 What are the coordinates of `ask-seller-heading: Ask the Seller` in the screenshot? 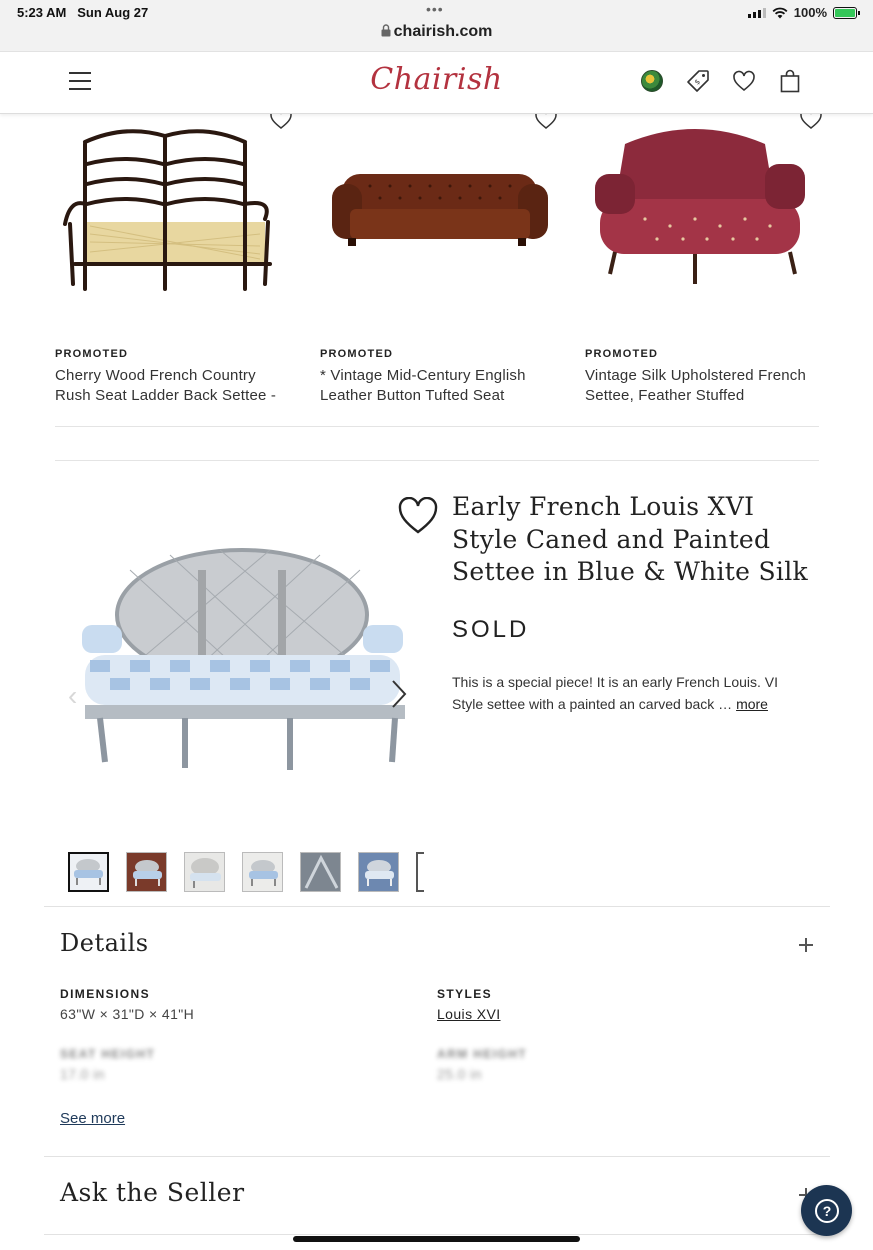 It's located at (152, 1192).